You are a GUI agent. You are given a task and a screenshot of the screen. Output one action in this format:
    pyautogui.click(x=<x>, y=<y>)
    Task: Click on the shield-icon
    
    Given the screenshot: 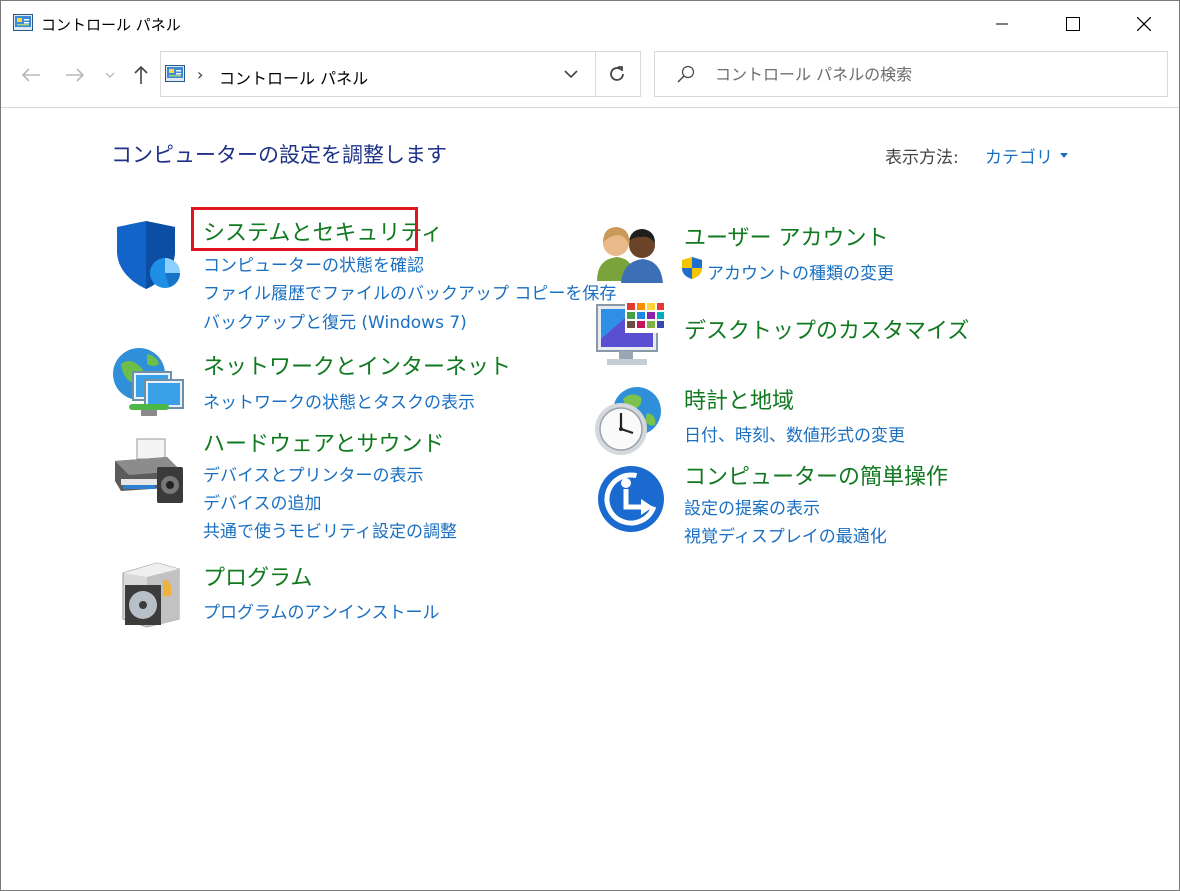 What is the action you would take?
    pyautogui.click(x=148, y=255)
    